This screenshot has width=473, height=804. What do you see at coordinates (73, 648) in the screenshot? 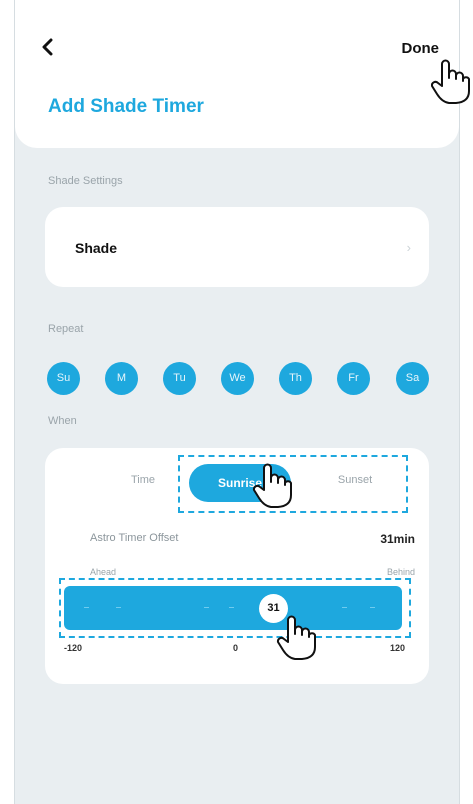
I see `slider-min-label: -120` at bounding box center [73, 648].